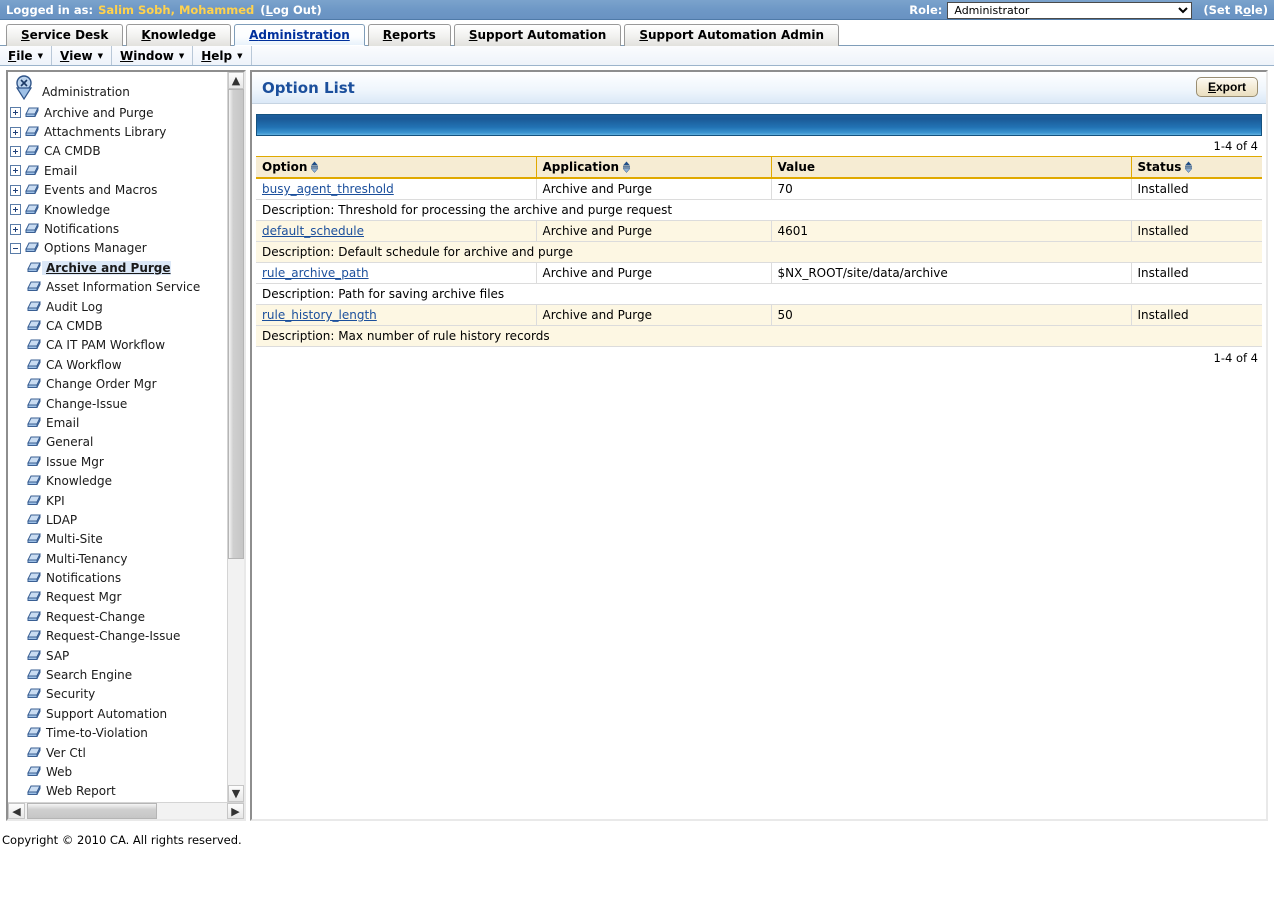 The height and width of the screenshot is (900, 1274). Describe the element at coordinates (118, 519) in the screenshot. I see `tree-node-ldap: LDAP` at that location.